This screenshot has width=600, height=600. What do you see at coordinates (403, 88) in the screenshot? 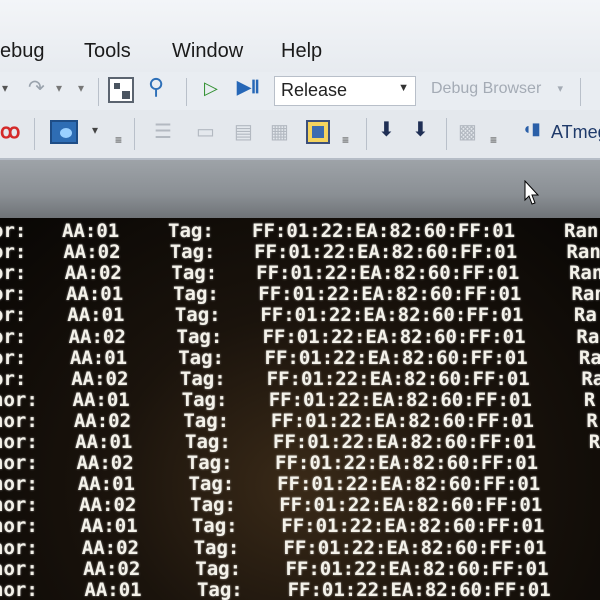
I see `chevron-down-icon: ▼` at bounding box center [403, 88].